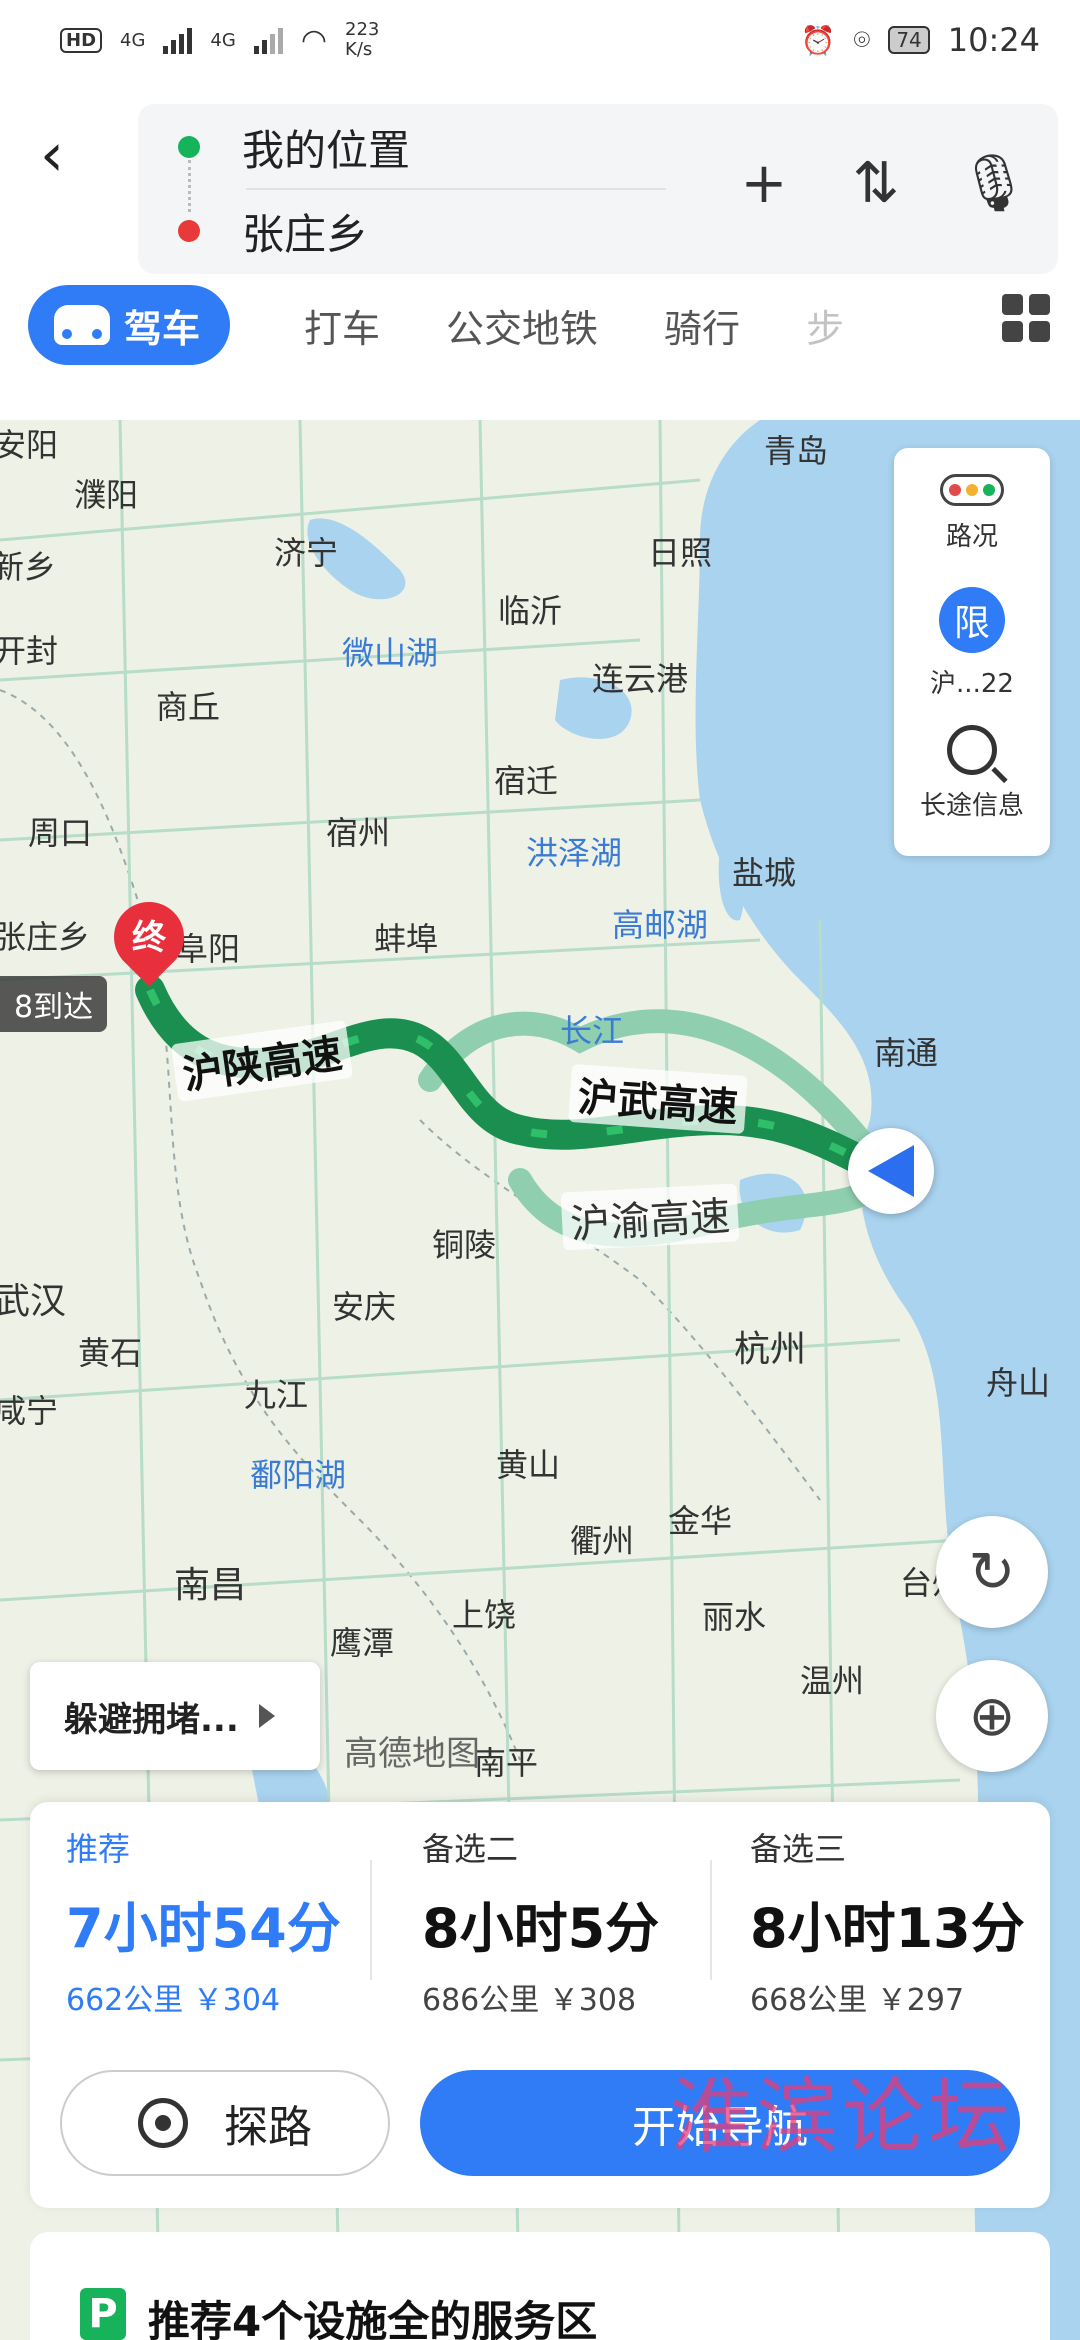 This screenshot has width=1080, height=2340. Describe the element at coordinates (33, 1301) in the screenshot. I see `map-label: 武汉` at that location.